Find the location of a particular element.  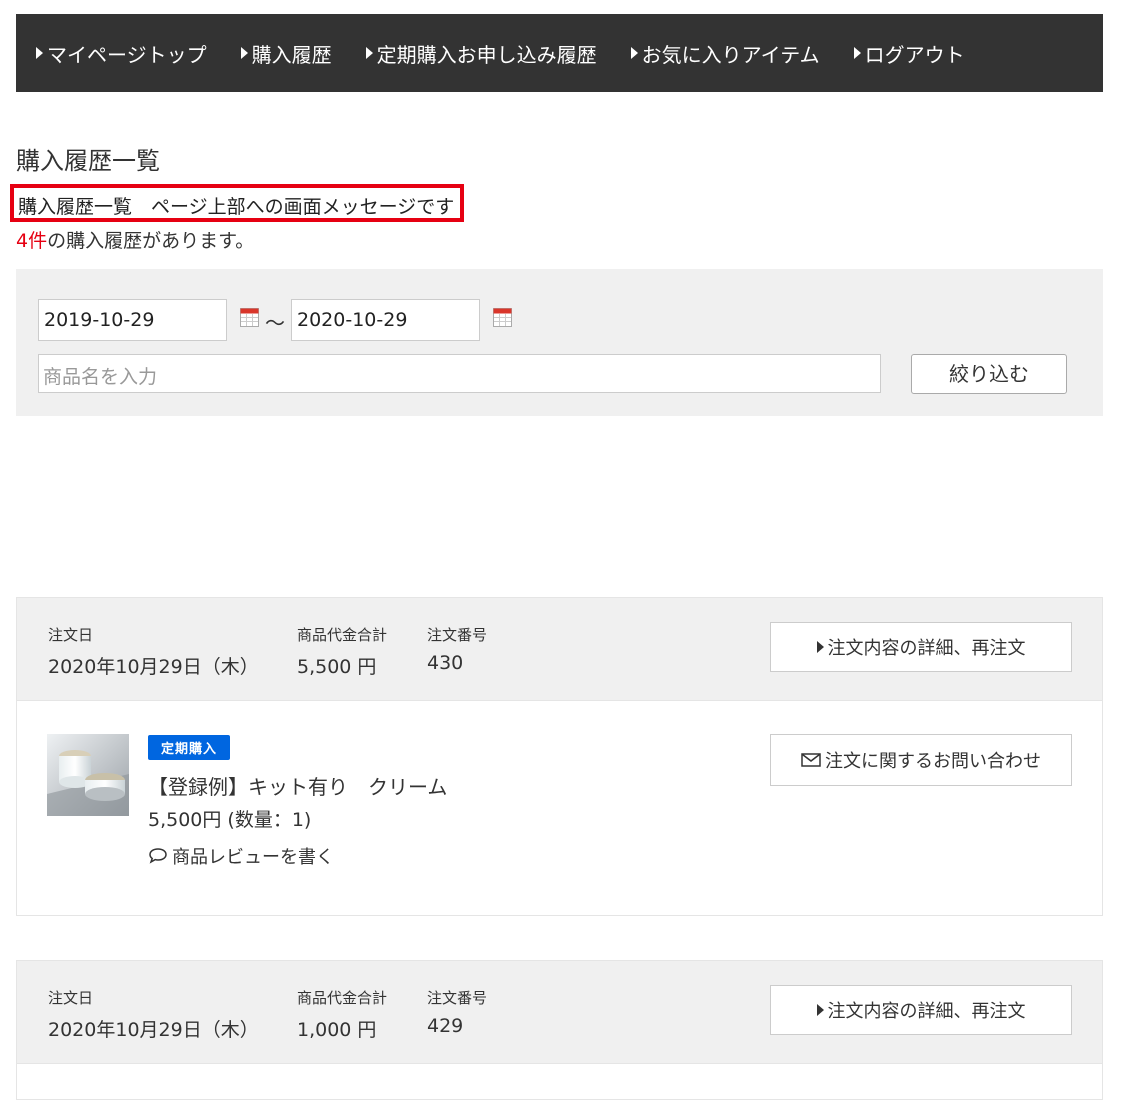

subscription-badge: 定期購入 is located at coordinates (189, 747).